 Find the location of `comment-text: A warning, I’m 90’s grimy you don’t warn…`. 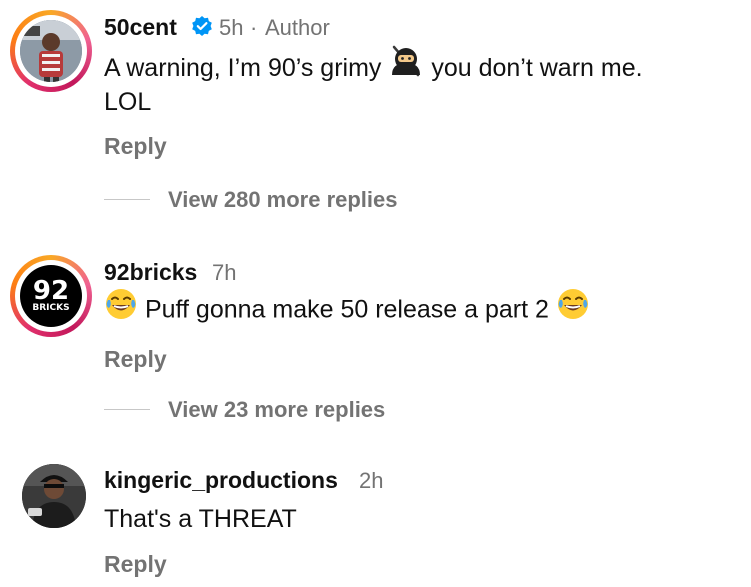

comment-text: A warning, I’m 90’s grimy you don’t warn… is located at coordinates (373, 66).